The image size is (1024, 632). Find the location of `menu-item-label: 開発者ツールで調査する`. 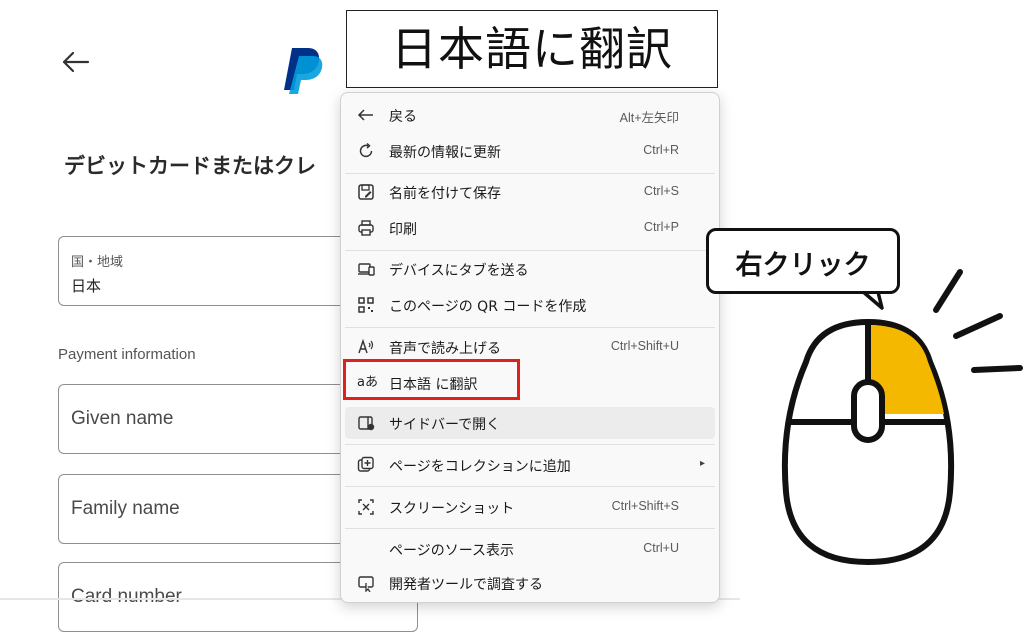

menu-item-label: 開発者ツールで調査する is located at coordinates (466, 585).